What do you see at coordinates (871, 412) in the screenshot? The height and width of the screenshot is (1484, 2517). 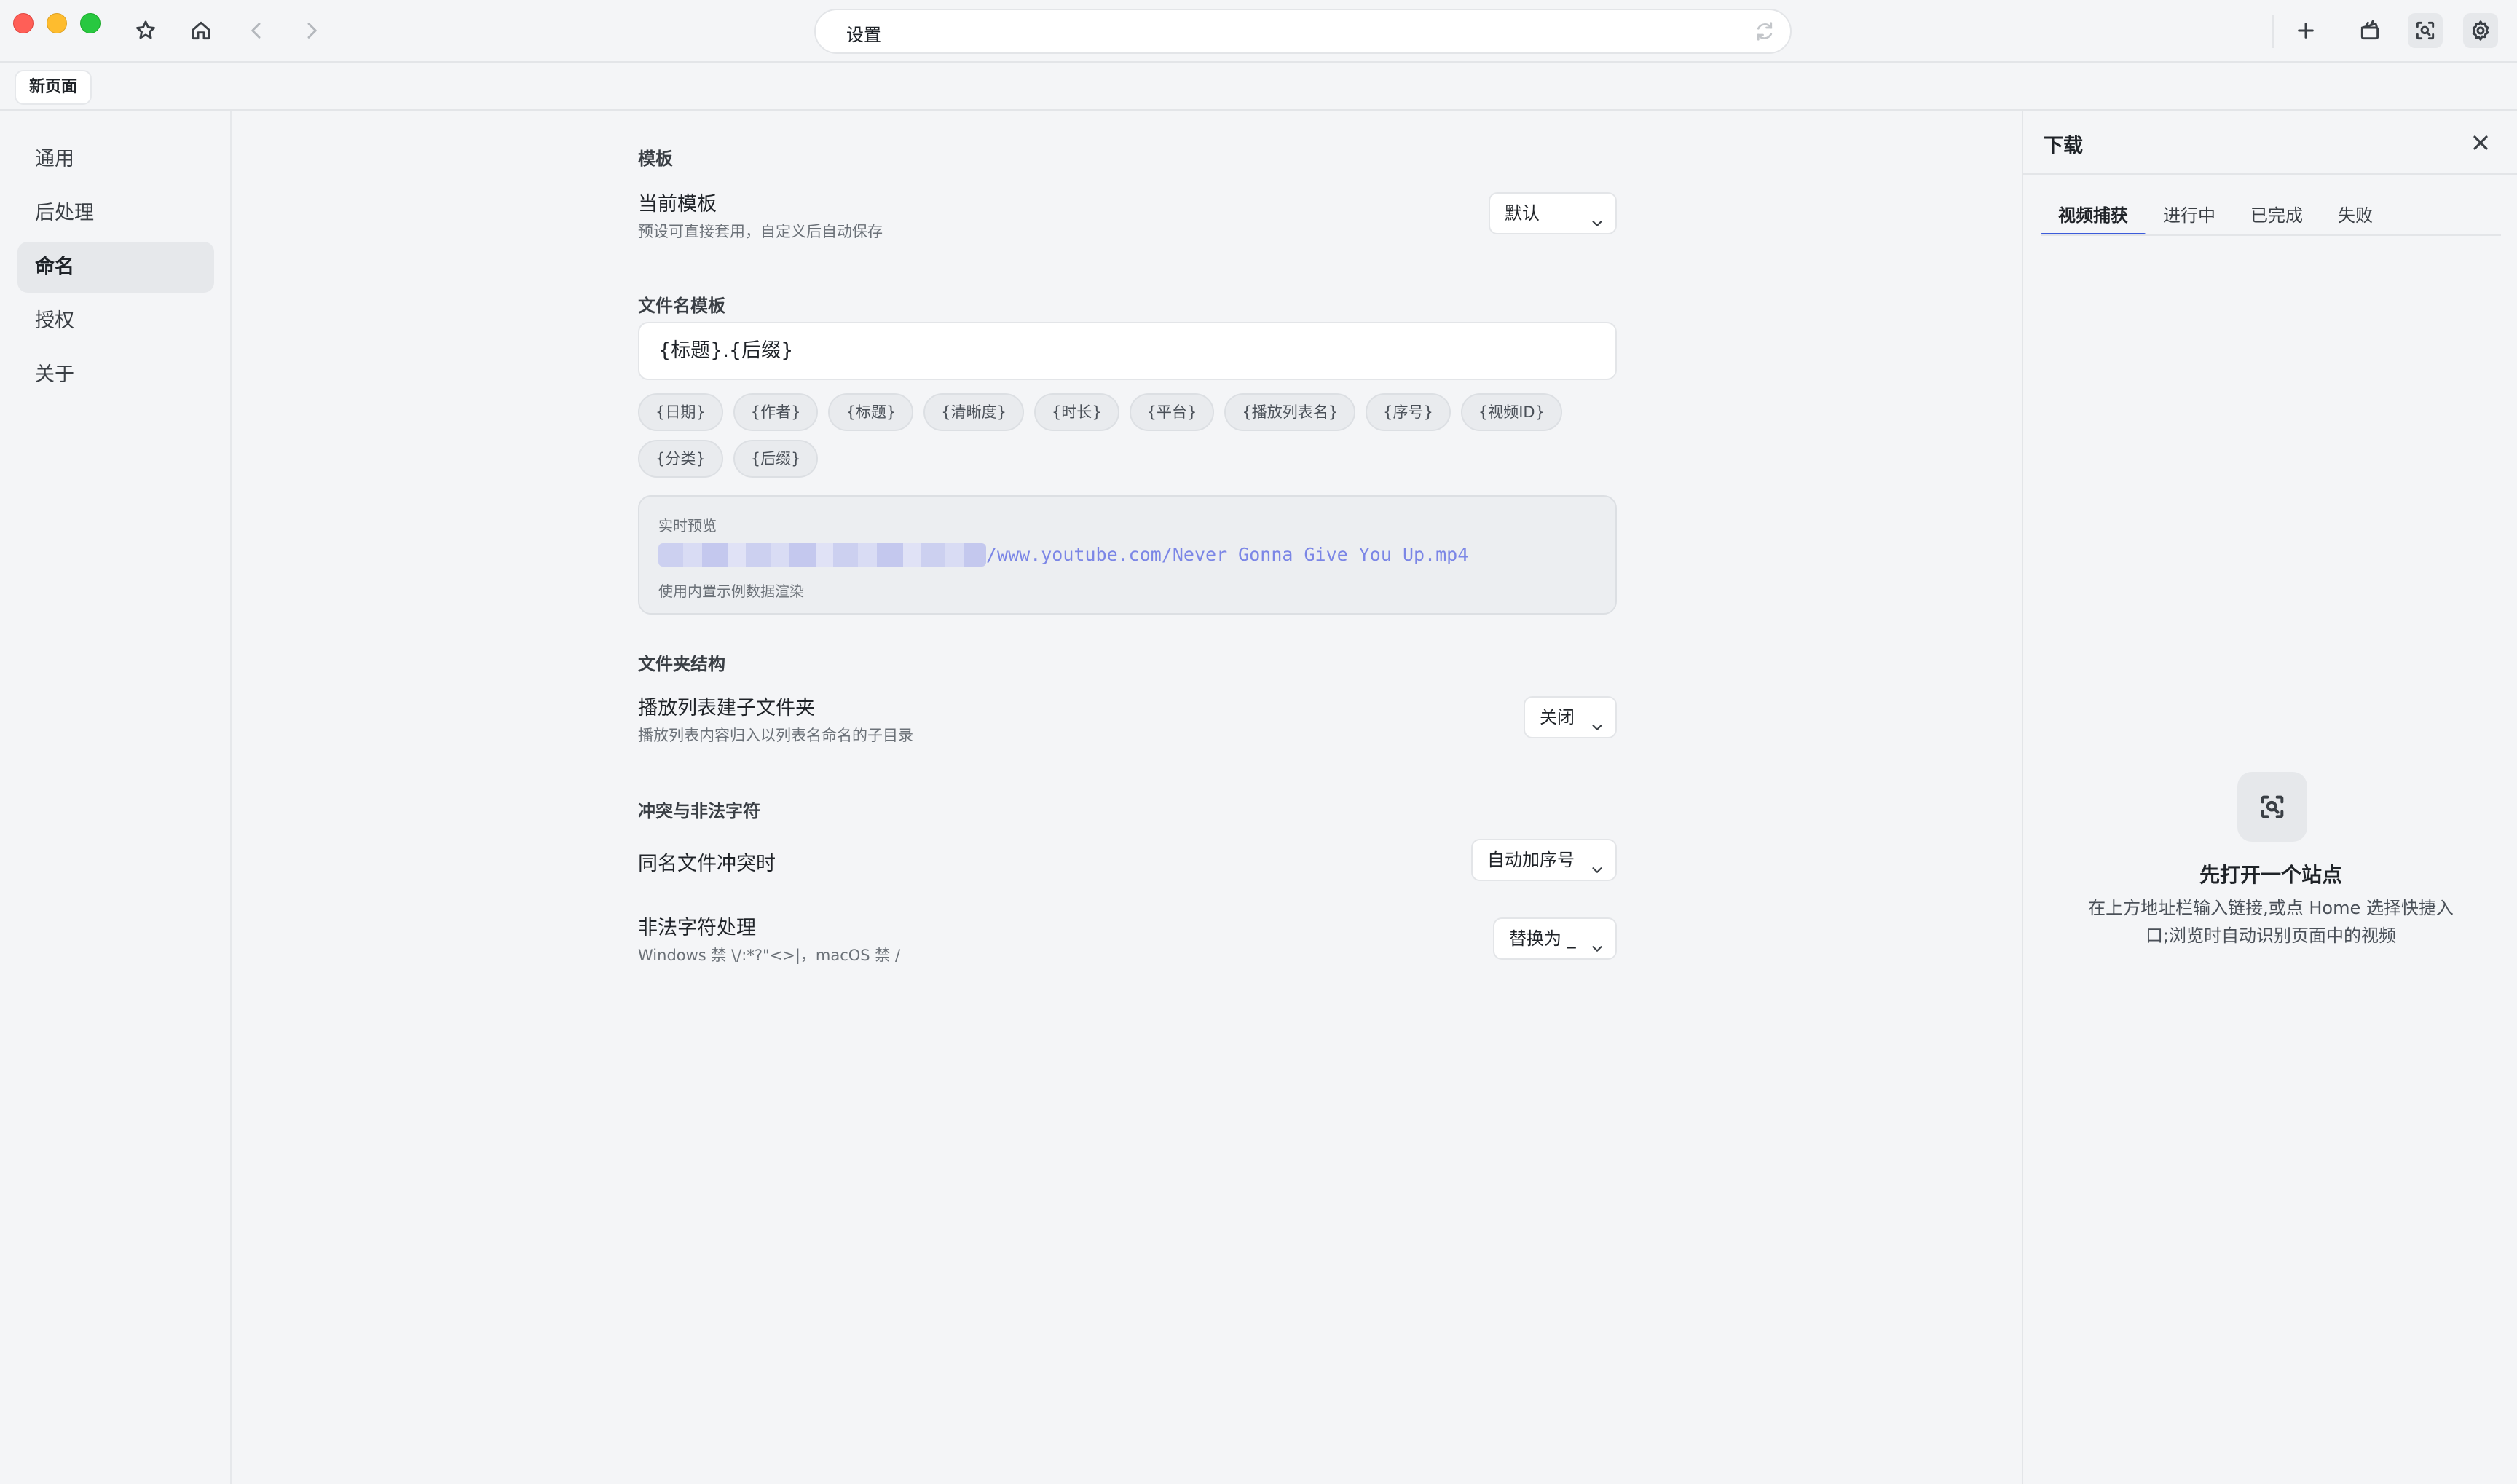 I see `token-title: {标题}` at bounding box center [871, 412].